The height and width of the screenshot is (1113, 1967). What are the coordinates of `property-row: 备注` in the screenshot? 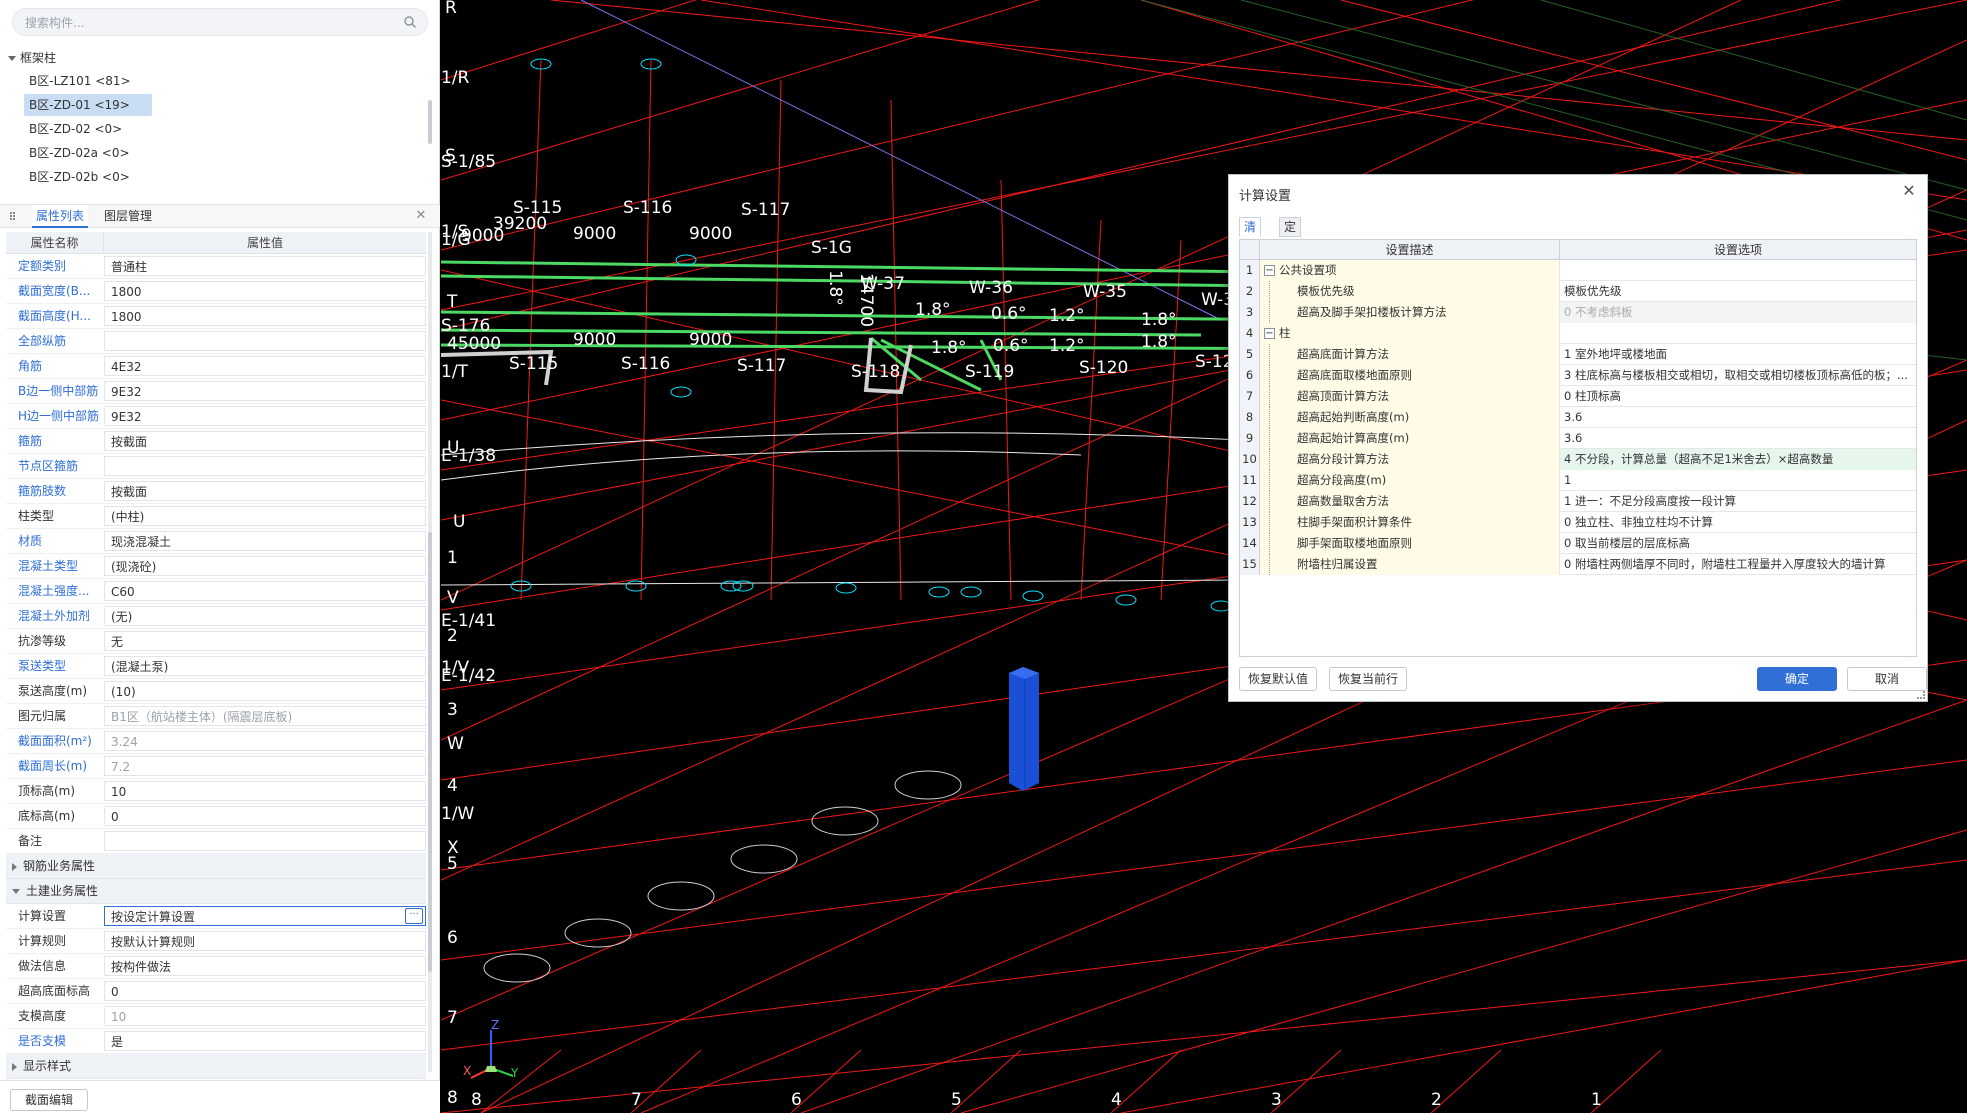 It's located at (216, 841).